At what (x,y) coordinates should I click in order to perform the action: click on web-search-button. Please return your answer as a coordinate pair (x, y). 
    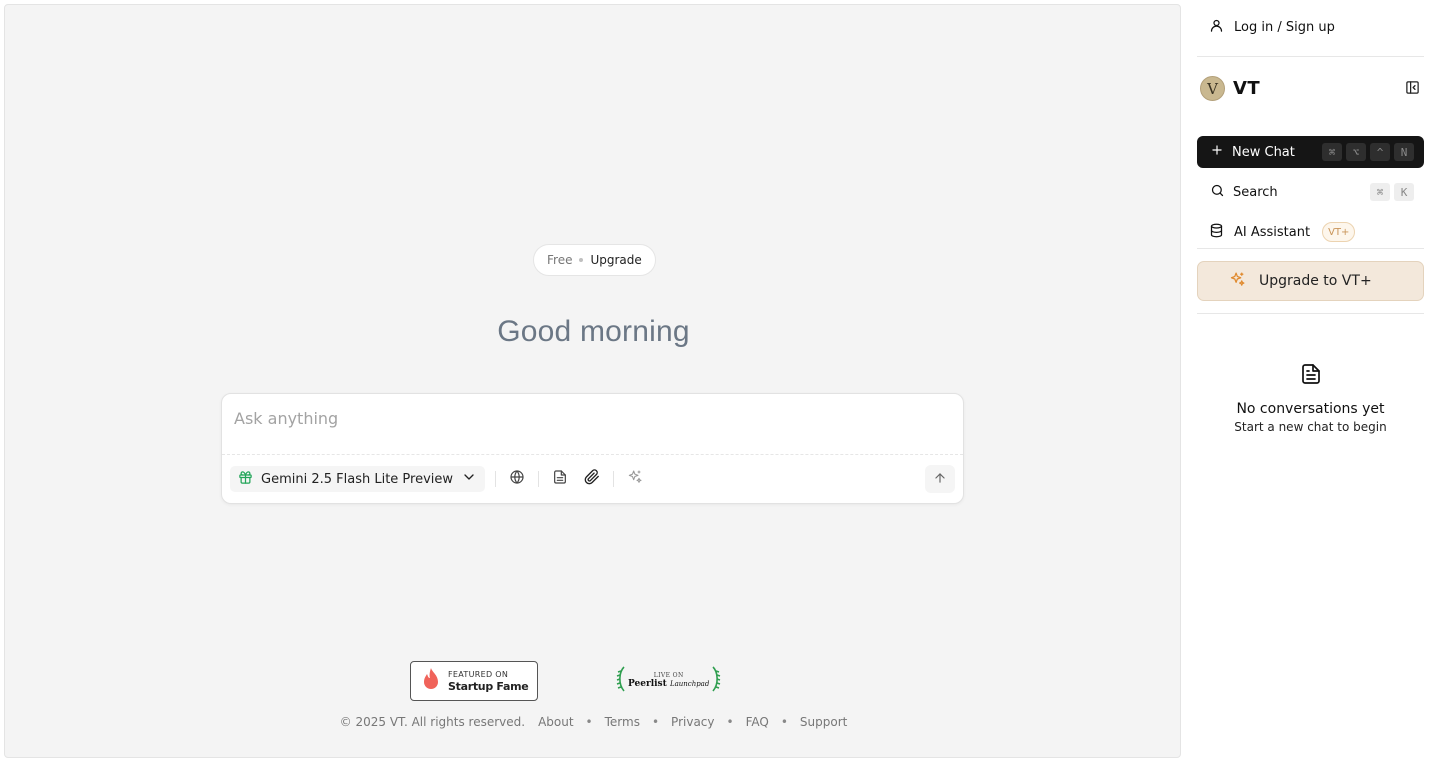
    Looking at the image, I should click on (517, 479).